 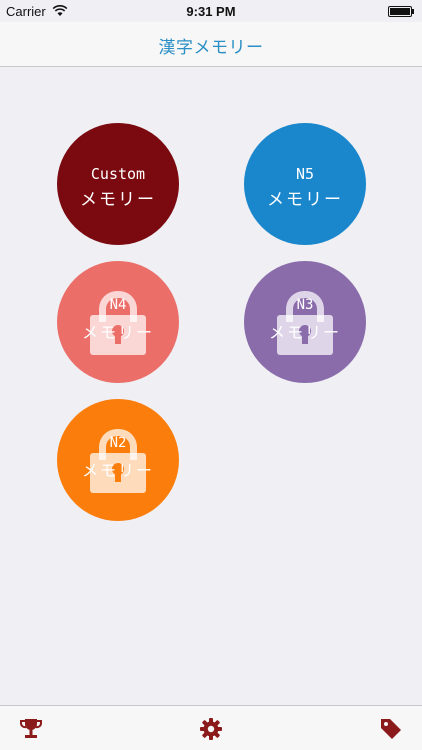 What do you see at coordinates (118, 322) in the screenshot?
I see `deck-button-n4: N4 メモリー` at bounding box center [118, 322].